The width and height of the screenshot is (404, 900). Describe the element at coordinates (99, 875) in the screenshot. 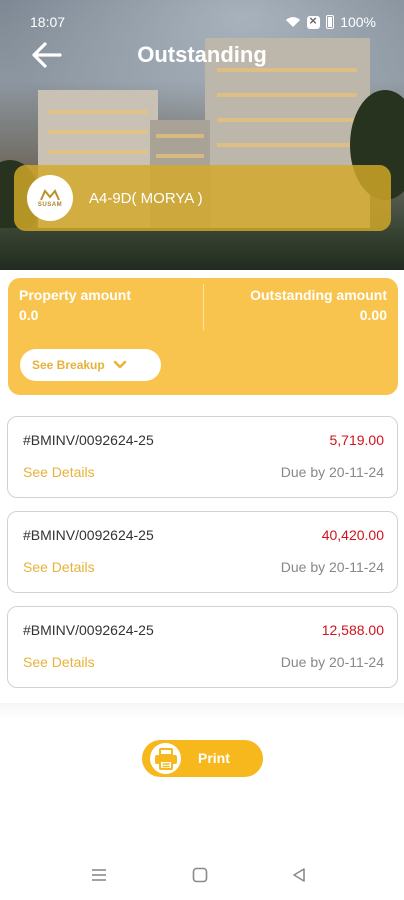

I see `recent-apps-icon` at that location.